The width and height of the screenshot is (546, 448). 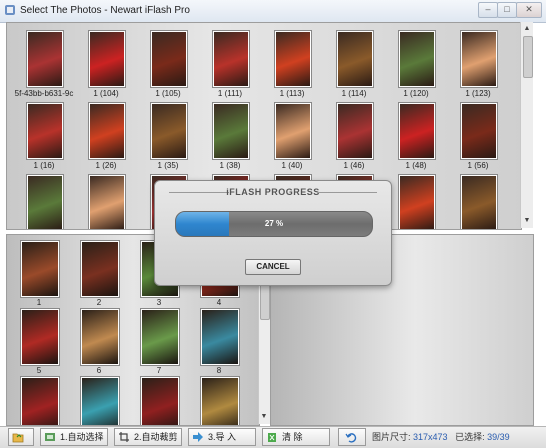 What do you see at coordinates (230, 165) in the screenshot?
I see `photo-label: 1 (38)` at bounding box center [230, 165].